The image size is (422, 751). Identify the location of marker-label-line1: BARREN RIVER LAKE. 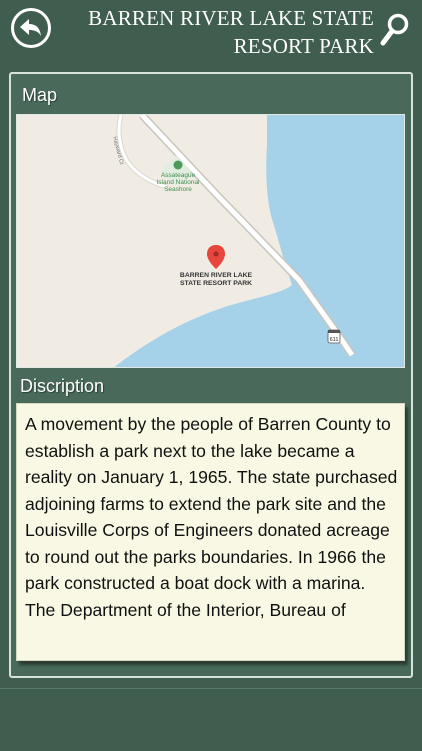
(216, 275).